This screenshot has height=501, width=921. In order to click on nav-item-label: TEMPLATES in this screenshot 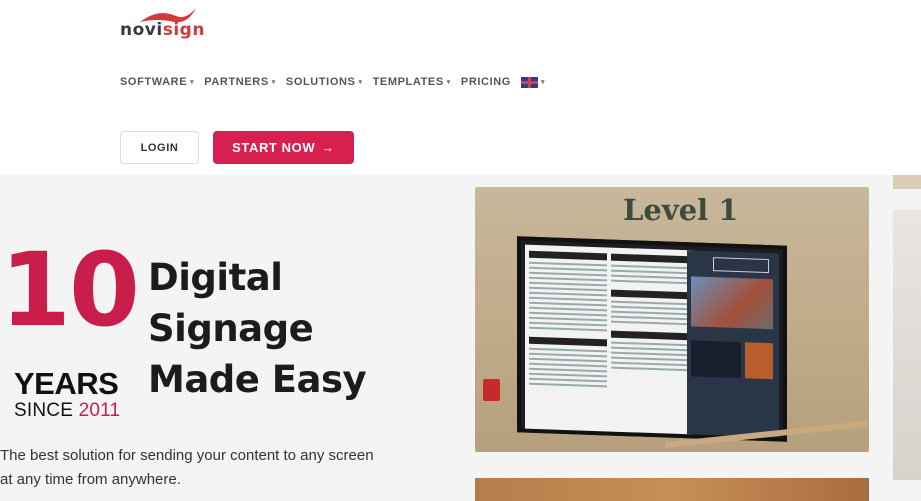, I will do `click(408, 82)`.